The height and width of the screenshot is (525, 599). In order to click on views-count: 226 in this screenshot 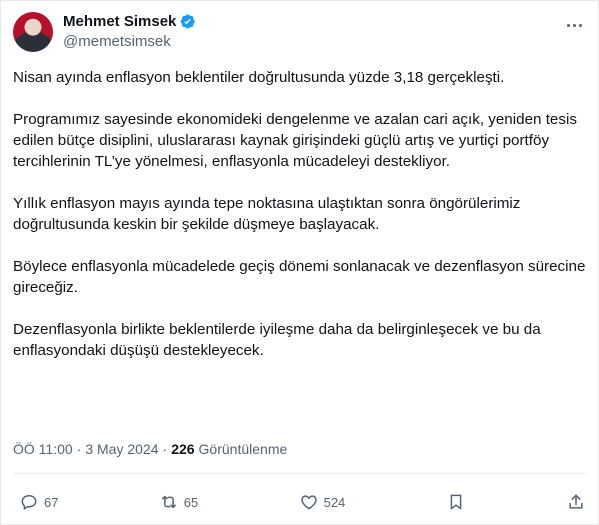, I will do `click(183, 449)`.